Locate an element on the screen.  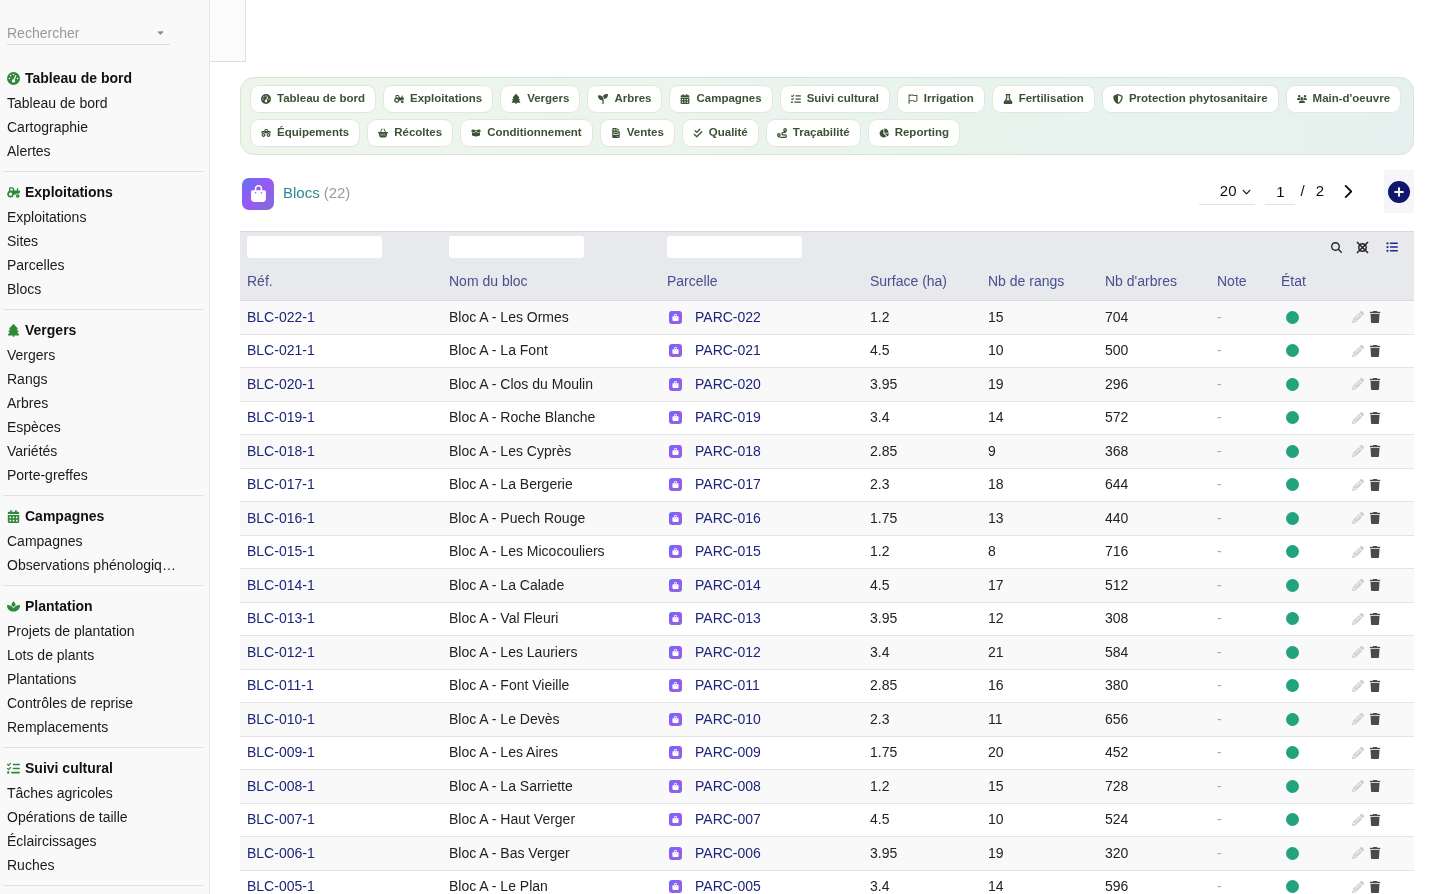
nav-tab: Tableau de bord is located at coordinates (313, 99).